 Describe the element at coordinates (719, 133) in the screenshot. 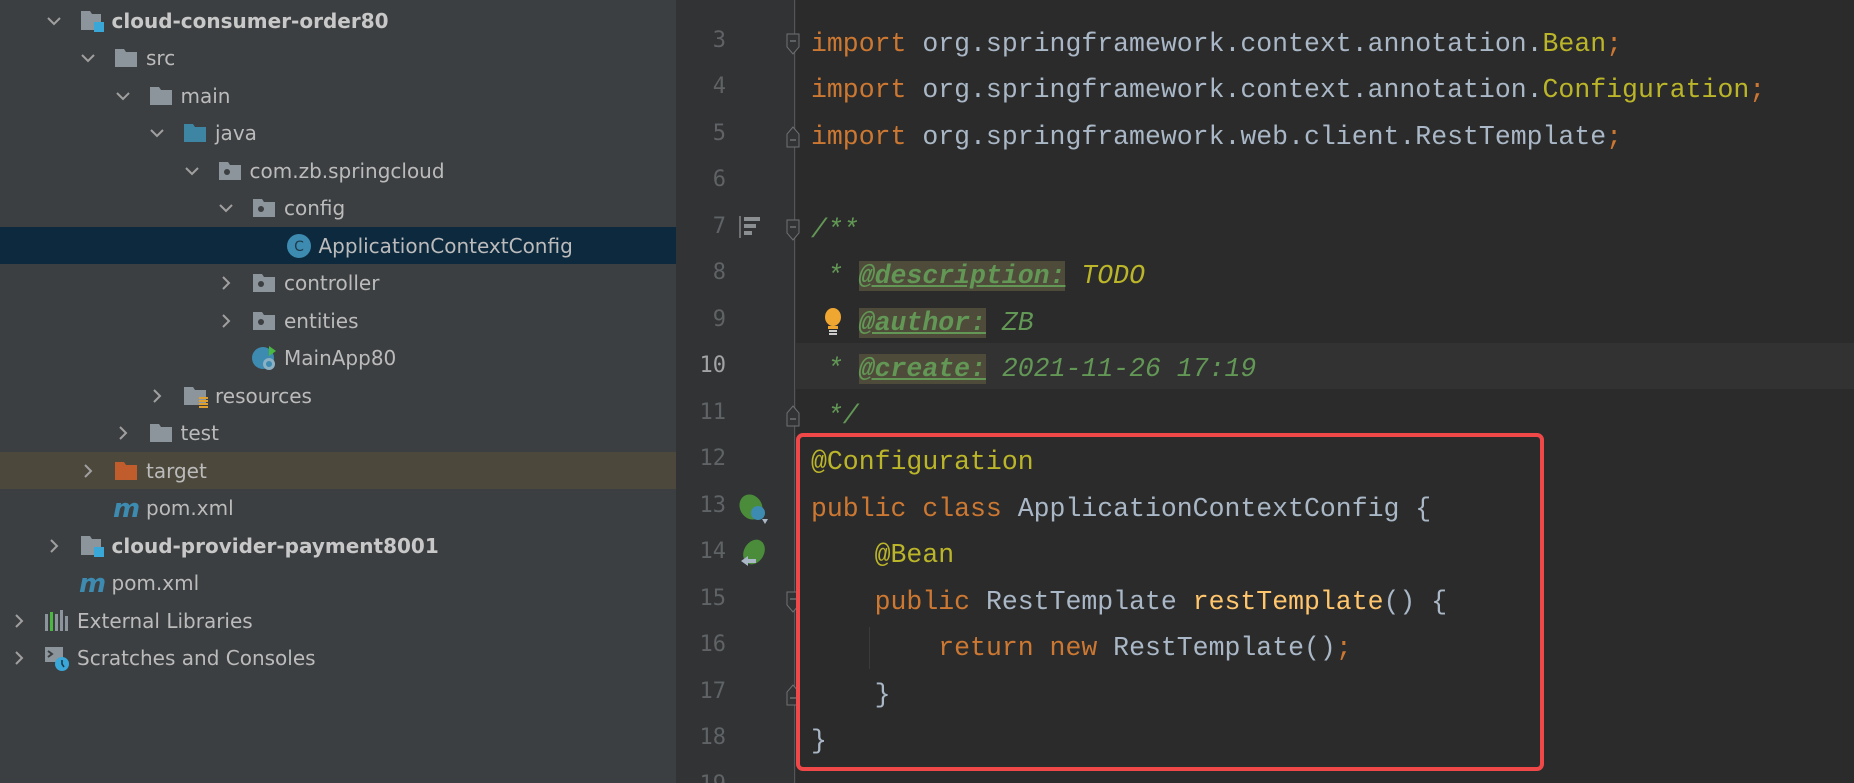

I see `line-number: 5` at that location.